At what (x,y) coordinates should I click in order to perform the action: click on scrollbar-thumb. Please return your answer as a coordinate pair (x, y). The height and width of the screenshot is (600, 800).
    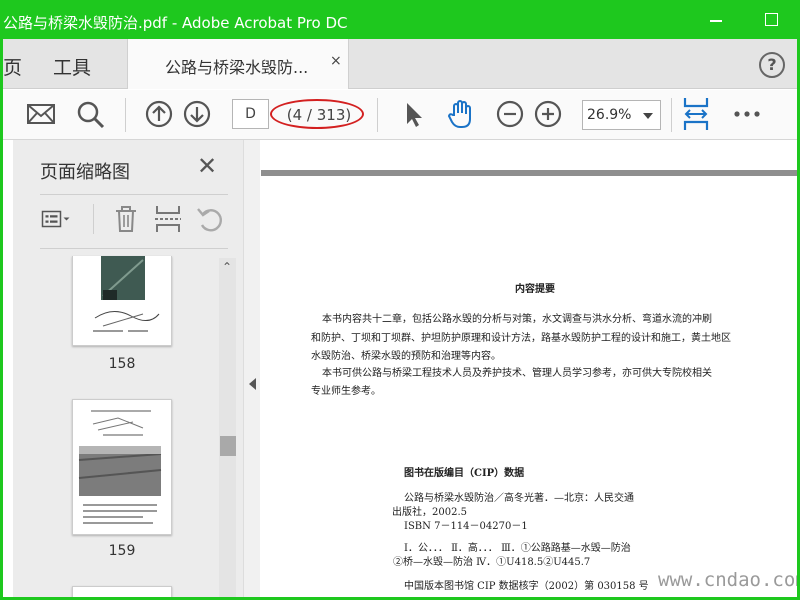
    Looking at the image, I should click on (228, 446).